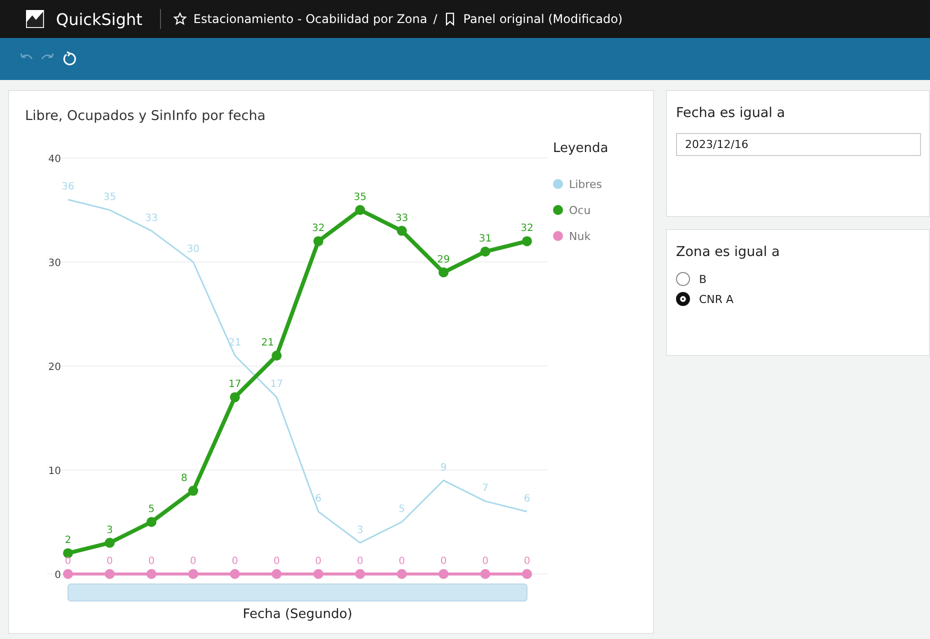 The image size is (930, 639). Describe the element at coordinates (57, 575) in the screenshot. I see `y-tick-label: 0` at that location.